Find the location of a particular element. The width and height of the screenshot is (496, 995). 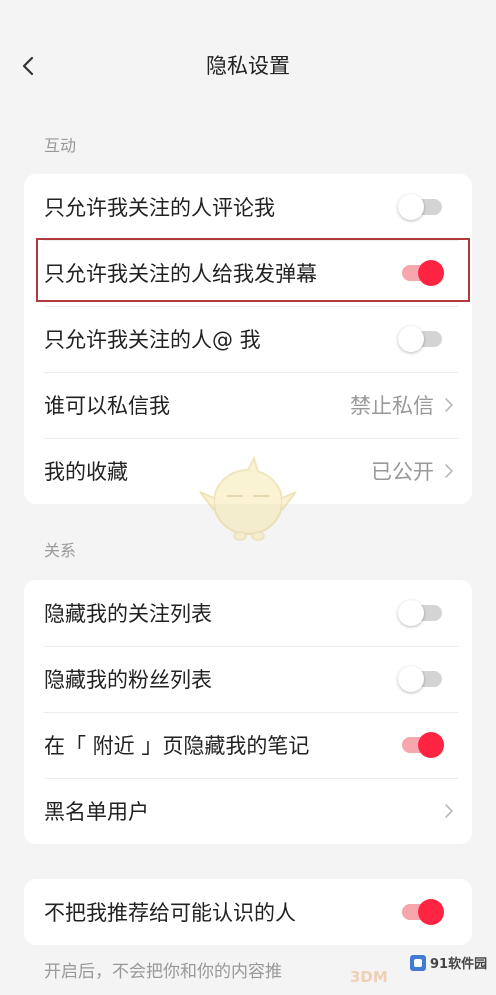

recommendation-settings-card: 不把我推荐给可能认识的人 is located at coordinates (248, 912).